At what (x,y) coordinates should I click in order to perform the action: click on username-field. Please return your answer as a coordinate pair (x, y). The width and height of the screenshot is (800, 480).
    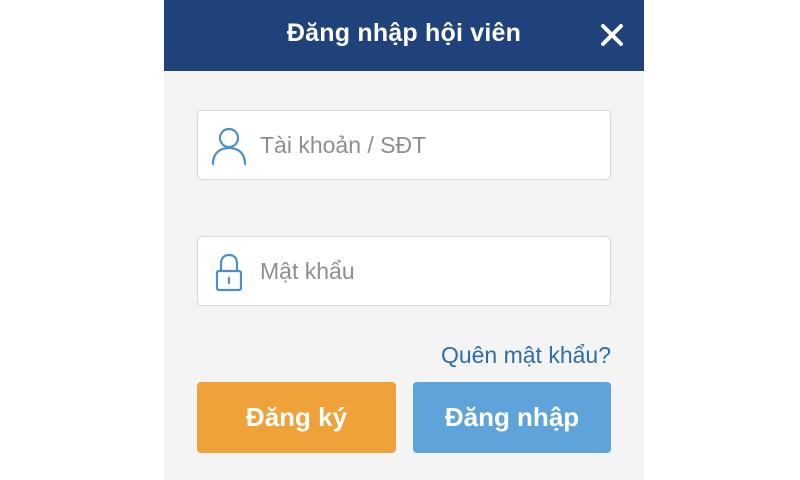
    Looking at the image, I should click on (404, 145).